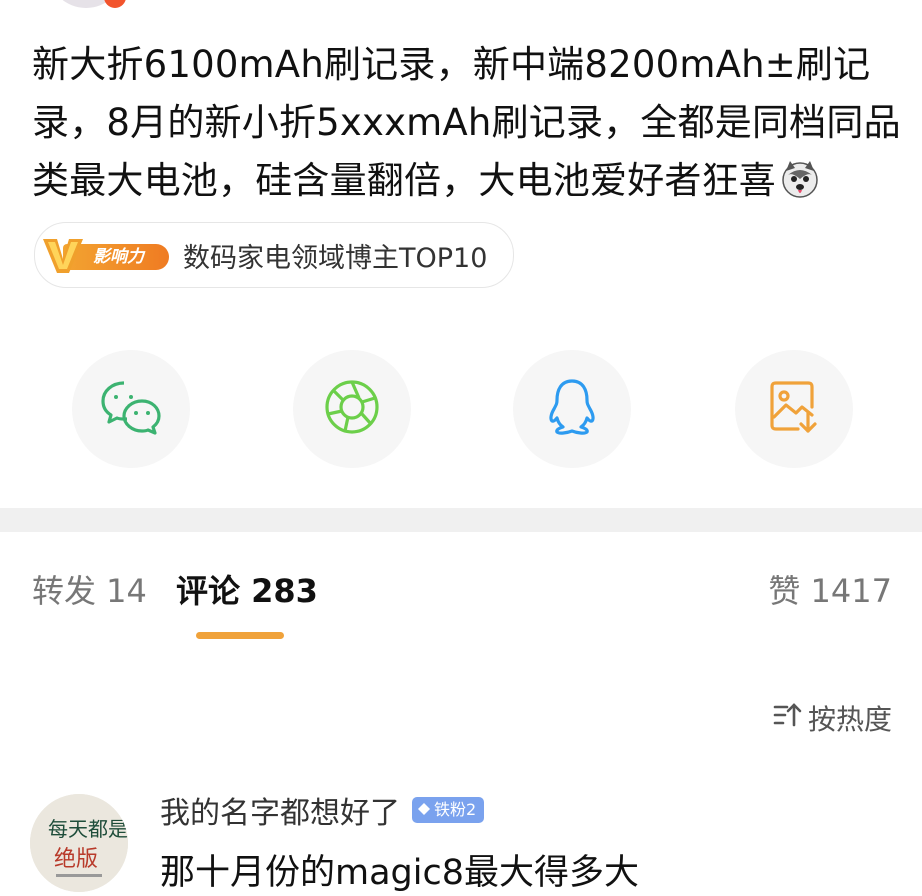 The height and width of the screenshot is (896, 922). Describe the element at coordinates (399, 873) in the screenshot. I see `comment-text: 那十月份的magic8最大得多大` at that location.